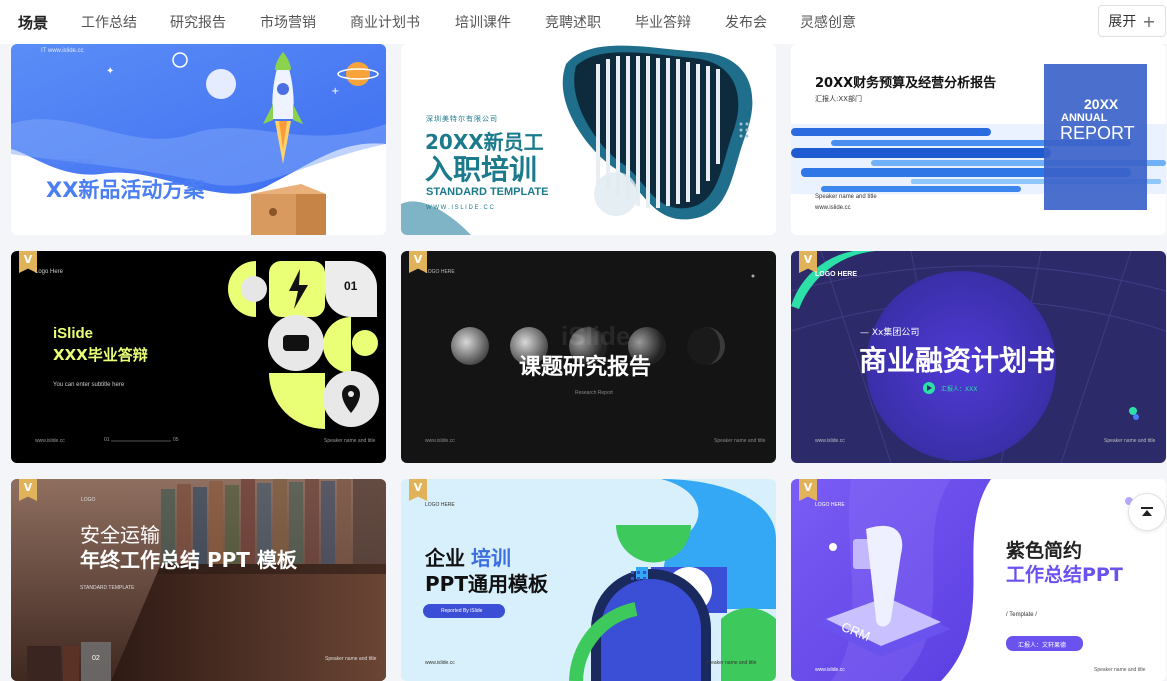 Image resolution: width=1167 pixels, height=681 pixels. What do you see at coordinates (573, 22) in the screenshot?
I see `category-job-competition: 竞聘述职` at bounding box center [573, 22].